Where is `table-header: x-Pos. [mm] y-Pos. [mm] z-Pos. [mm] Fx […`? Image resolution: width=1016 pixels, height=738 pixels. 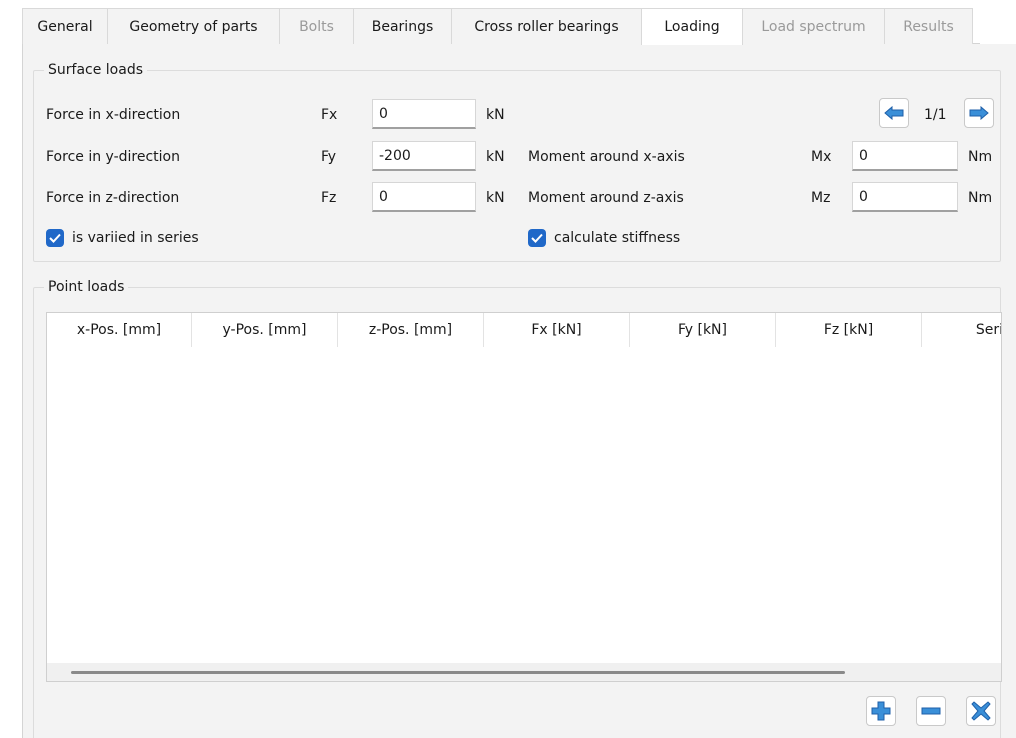 table-header: x-Pos. [mm] y-Pos. [mm] z-Pos. [mm] Fx [… is located at coordinates (524, 330).